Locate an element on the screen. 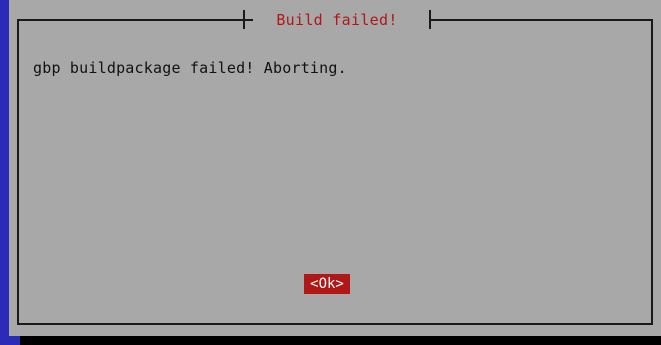 This screenshot has height=345, width=661. dialog-frame-right is located at coordinates (652, 172).